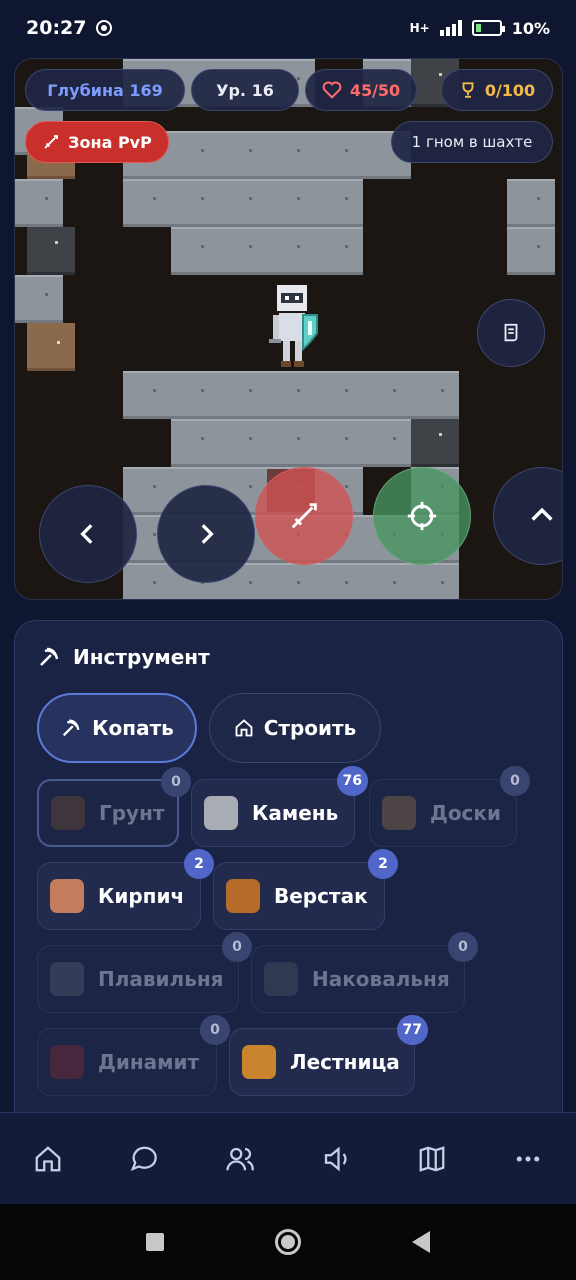 This screenshot has width=576, height=1280. I want to click on trophy-indicator: 0/100, so click(497, 90).